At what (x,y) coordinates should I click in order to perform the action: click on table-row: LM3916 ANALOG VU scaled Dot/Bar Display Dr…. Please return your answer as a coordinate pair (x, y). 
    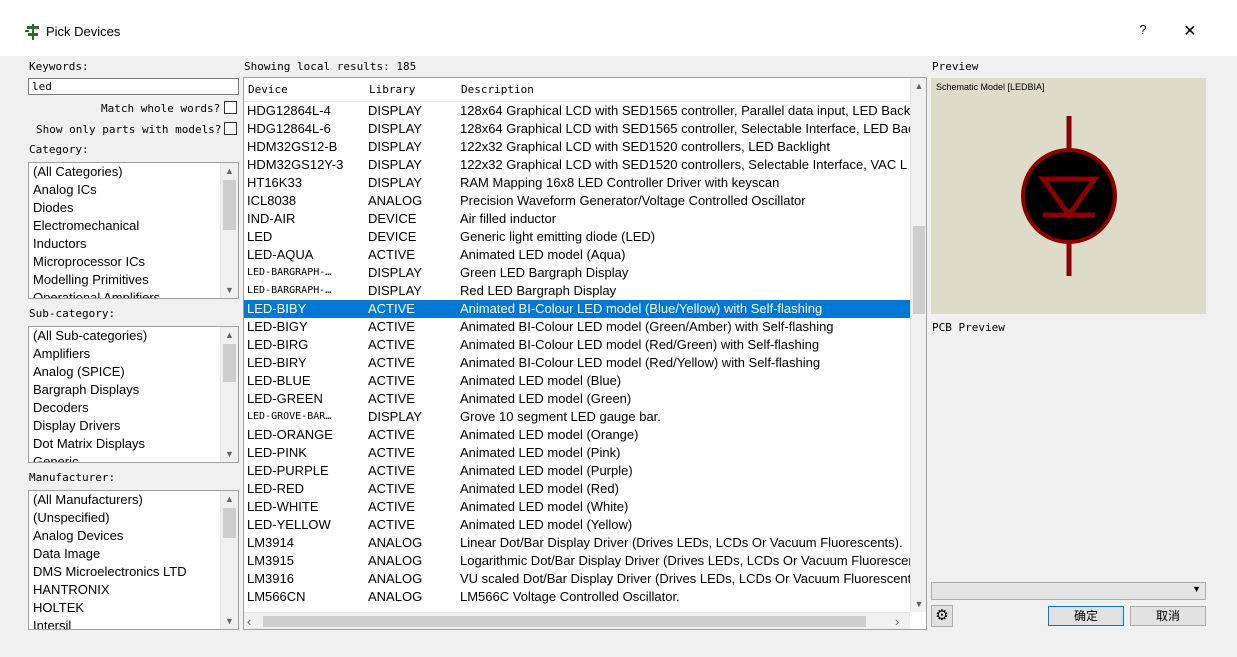
    Looking at the image, I should click on (577, 579).